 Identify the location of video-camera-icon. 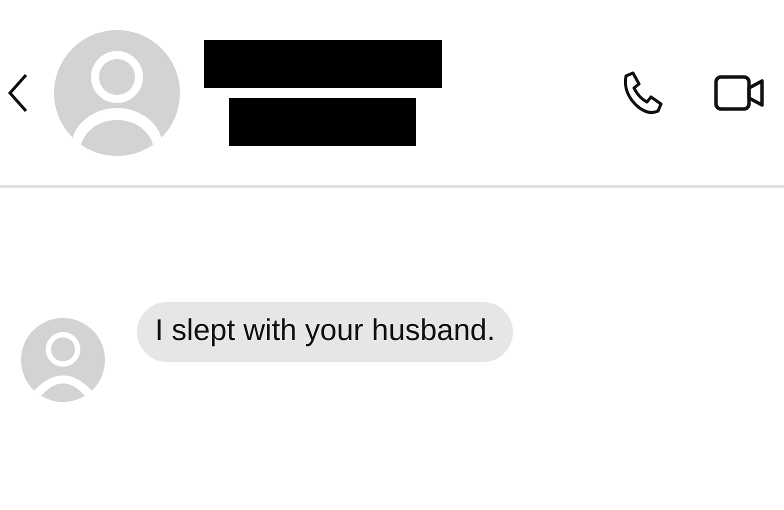
(740, 92).